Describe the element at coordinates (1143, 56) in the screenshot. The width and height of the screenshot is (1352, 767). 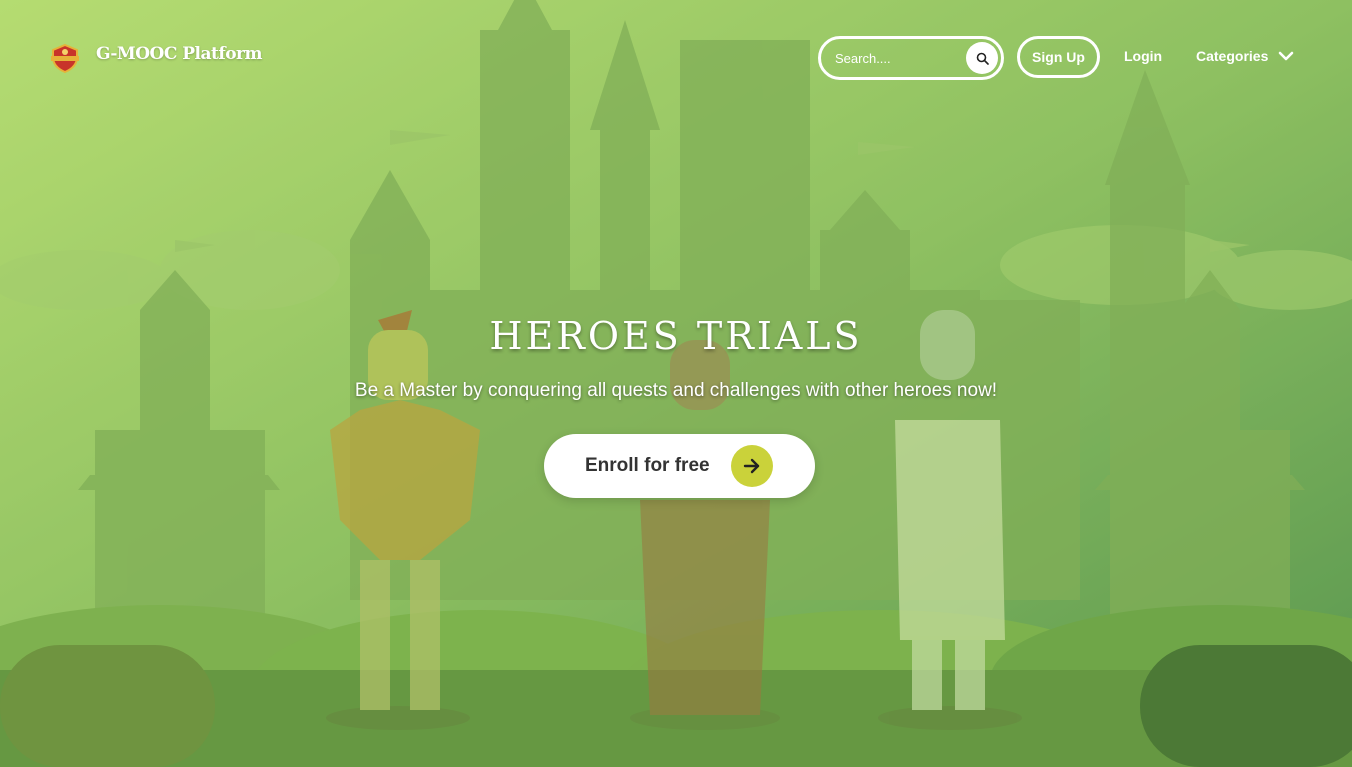
I see `login-link: Login` at that location.